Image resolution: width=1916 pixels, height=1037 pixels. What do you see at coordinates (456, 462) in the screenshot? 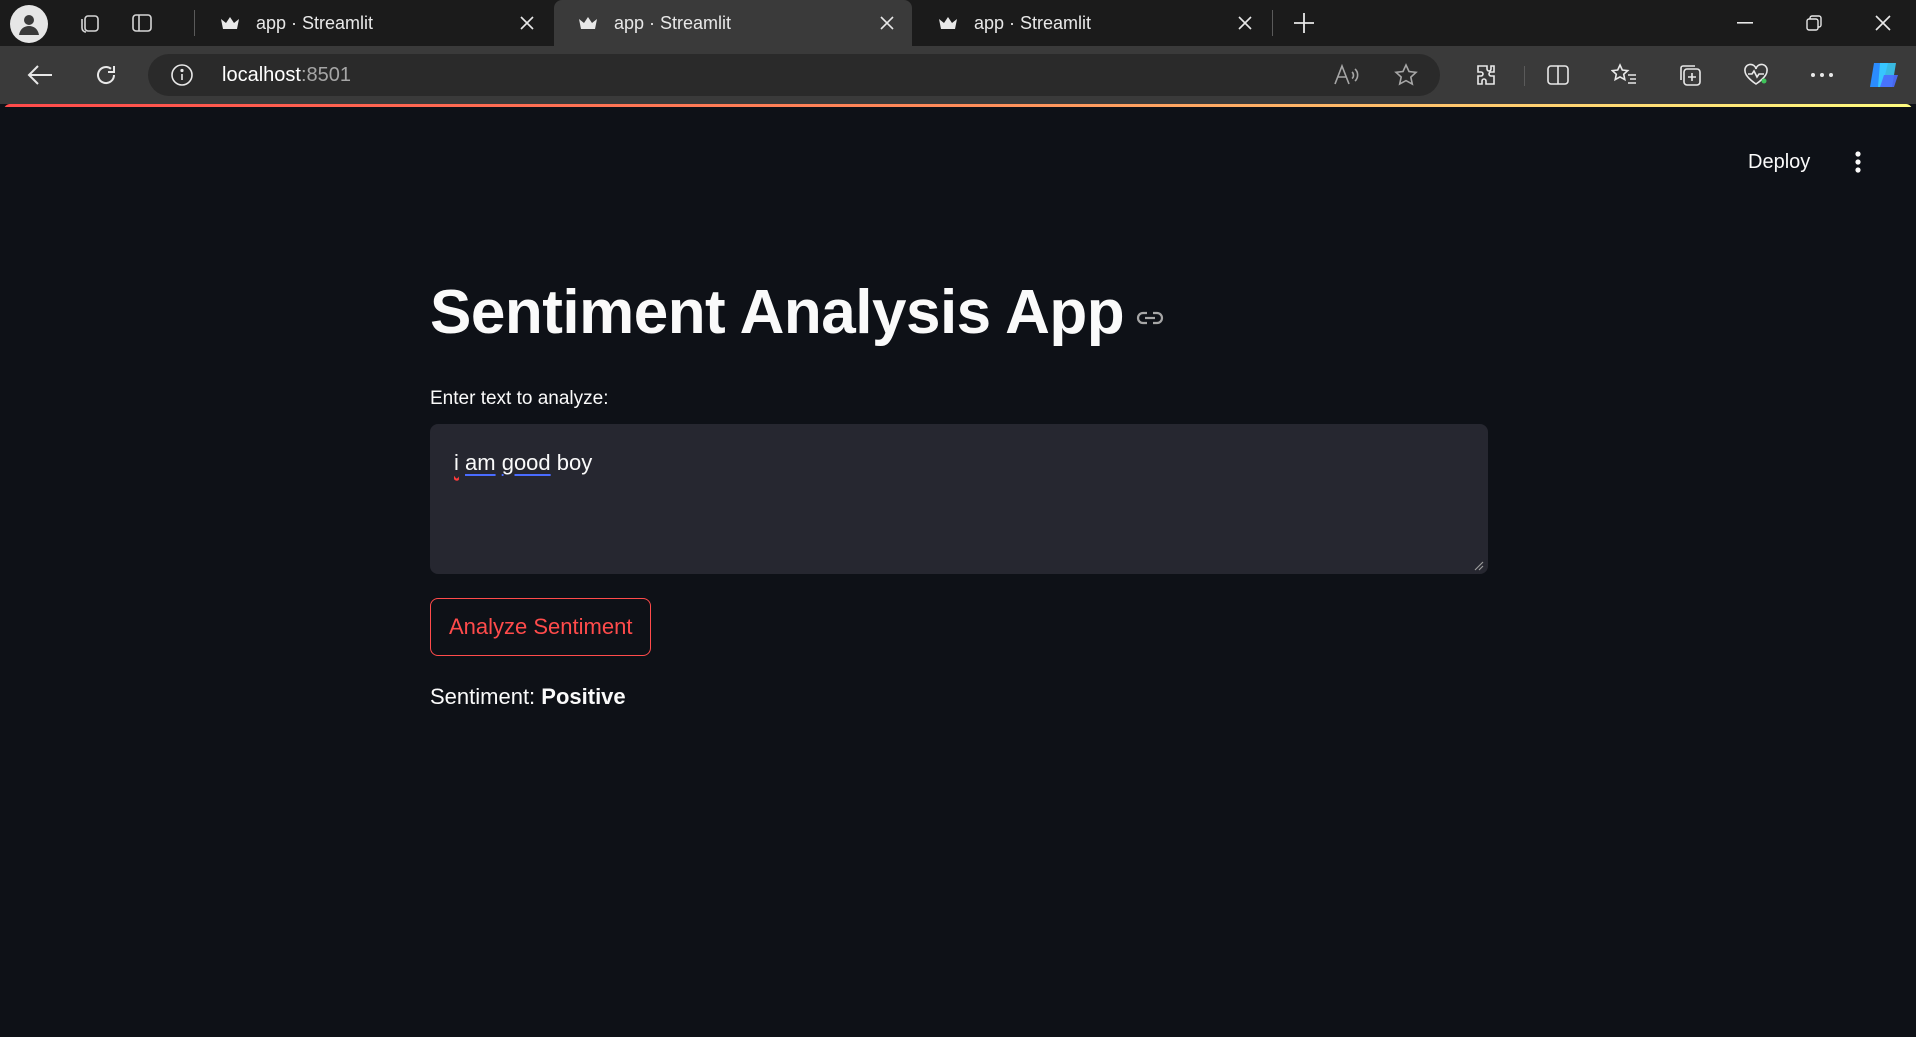
I see `input-word: i` at bounding box center [456, 462].